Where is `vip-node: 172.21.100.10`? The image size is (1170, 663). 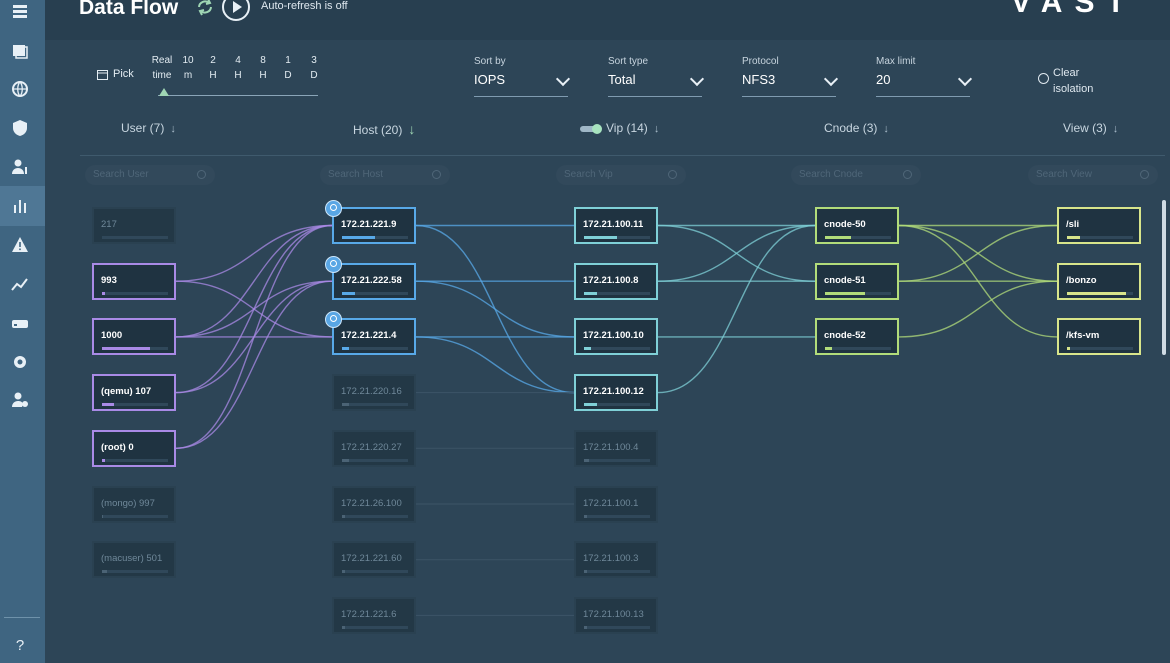 vip-node: 172.21.100.10 is located at coordinates (616, 337).